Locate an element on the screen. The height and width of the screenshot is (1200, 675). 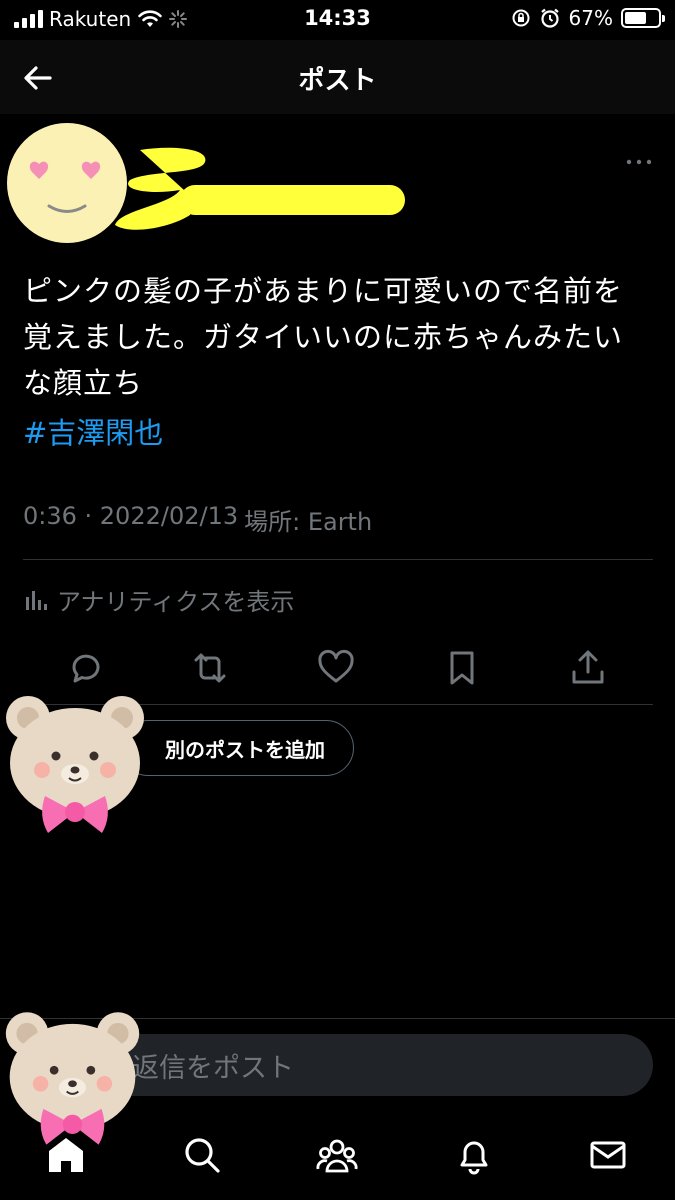
bar-chart-icon is located at coordinates (36, 600).